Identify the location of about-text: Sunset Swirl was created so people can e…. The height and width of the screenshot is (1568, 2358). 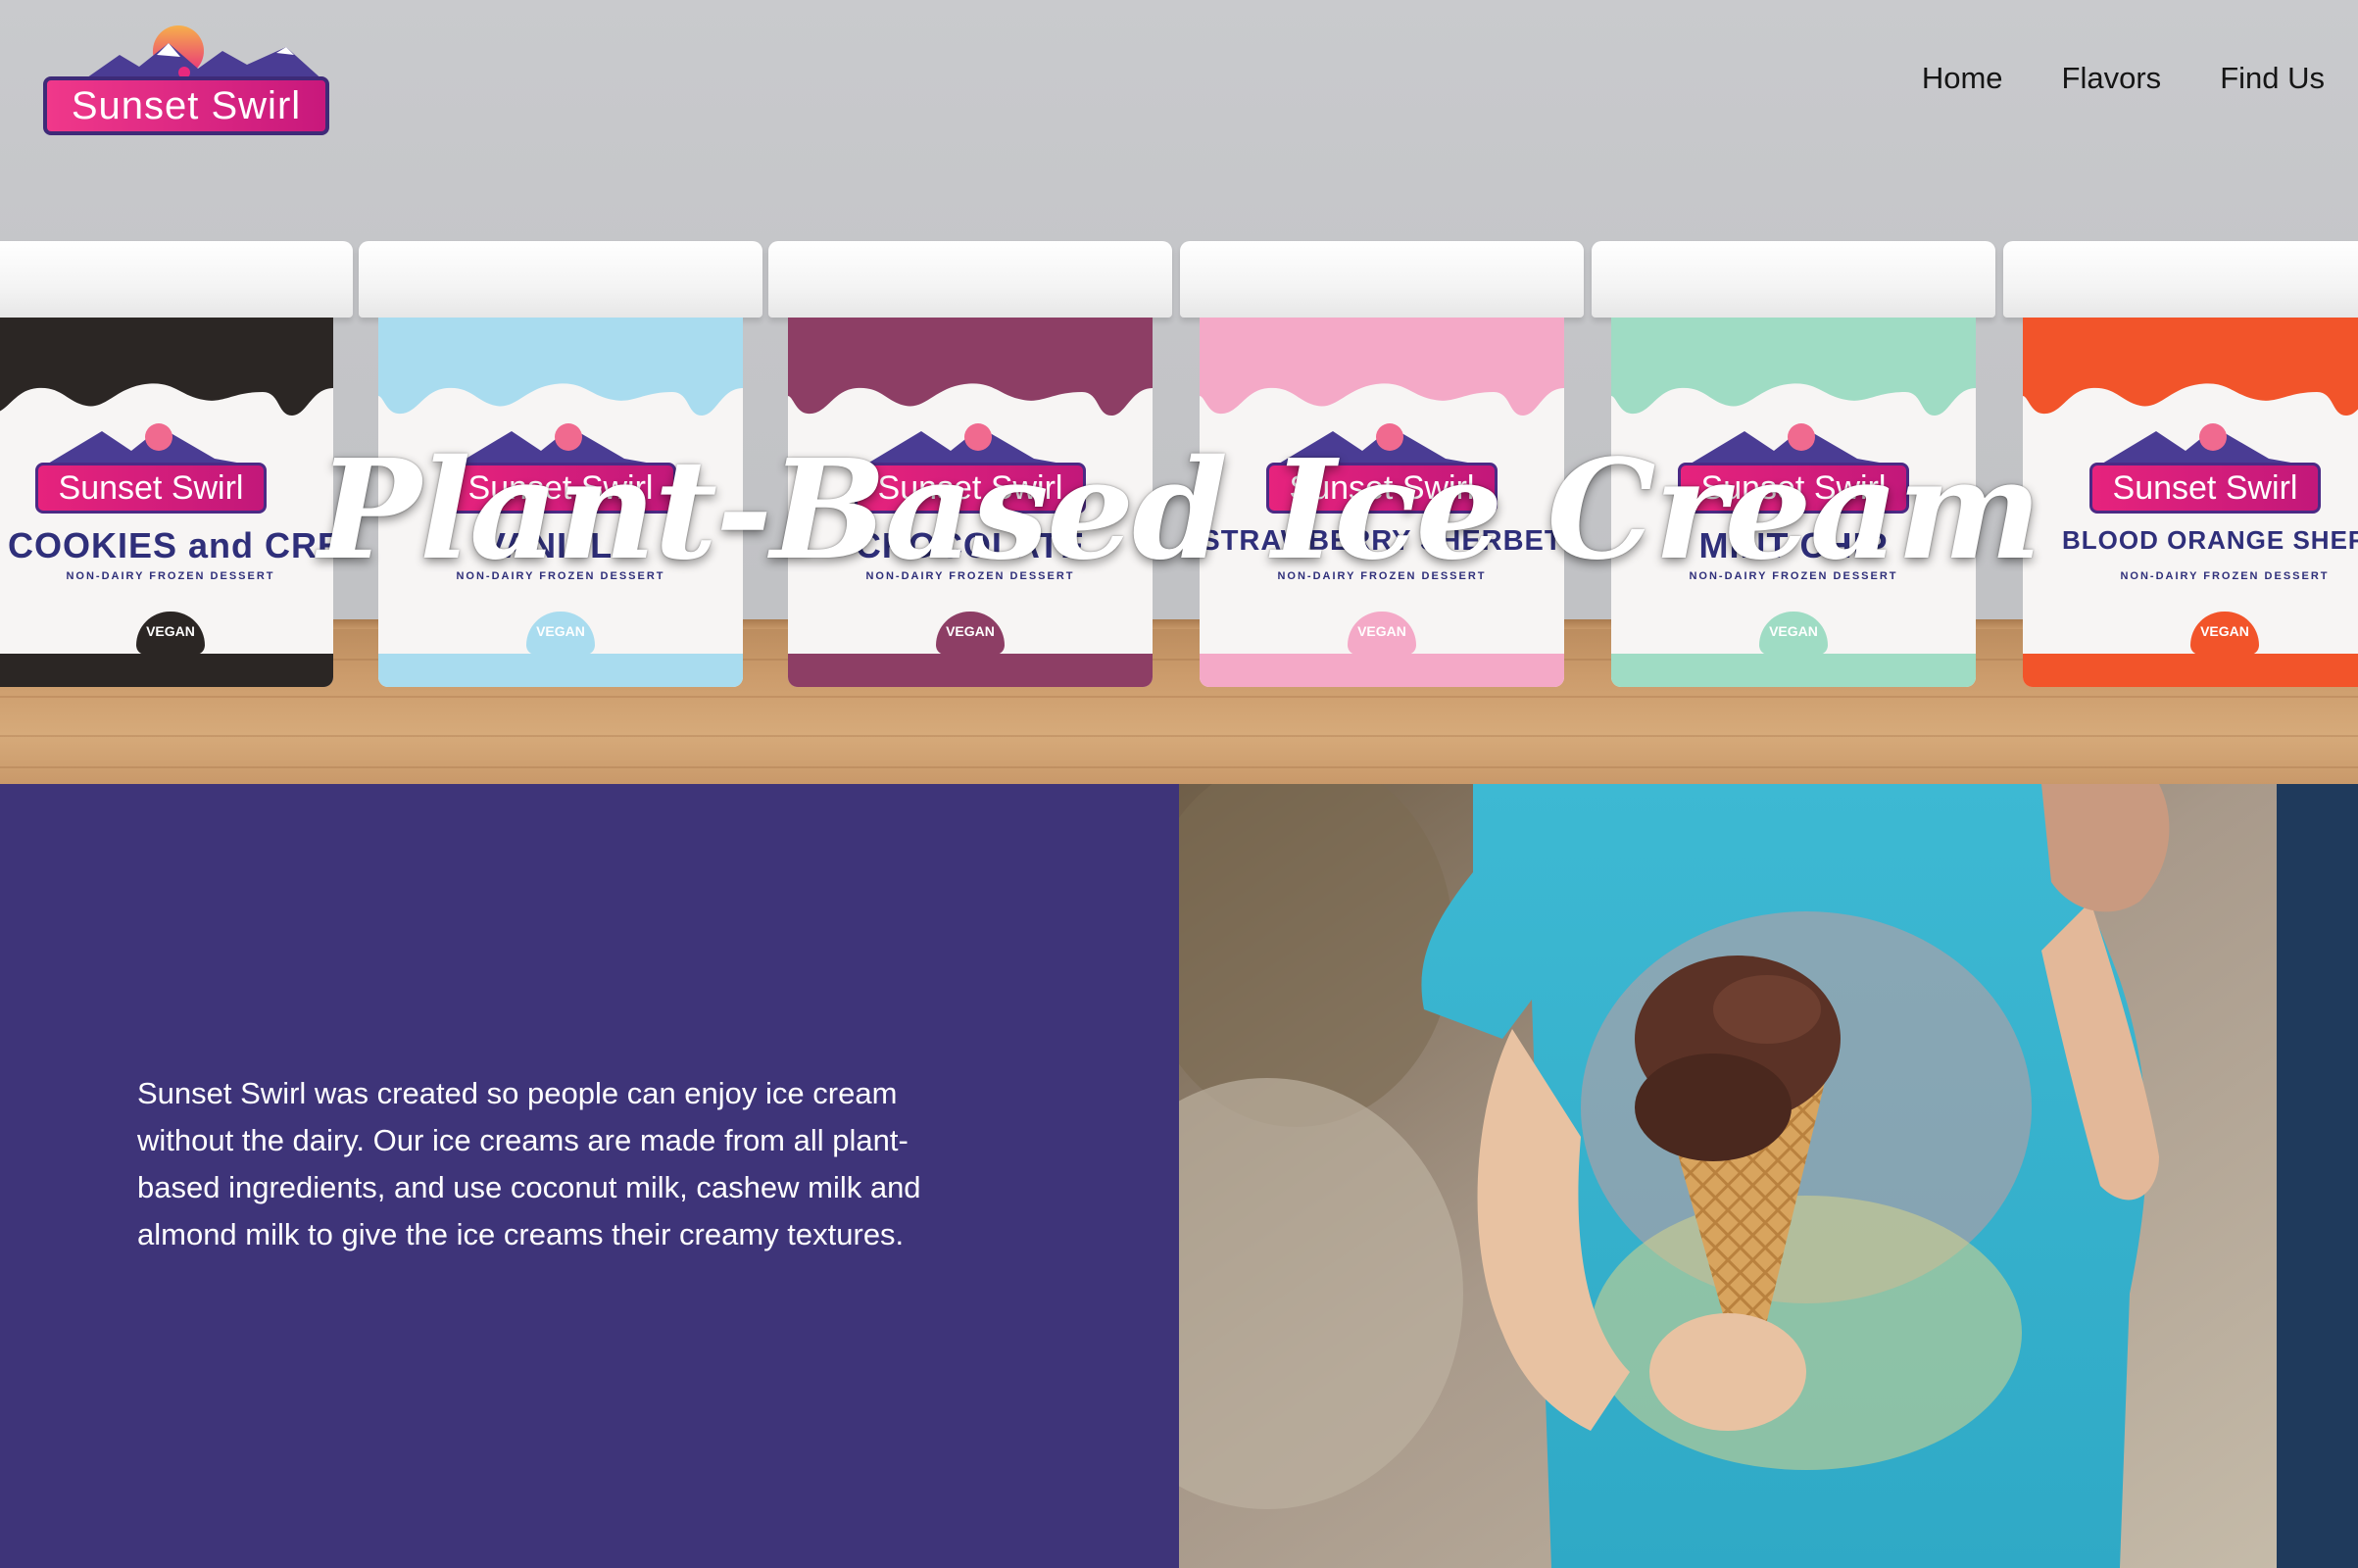
(529, 1163).